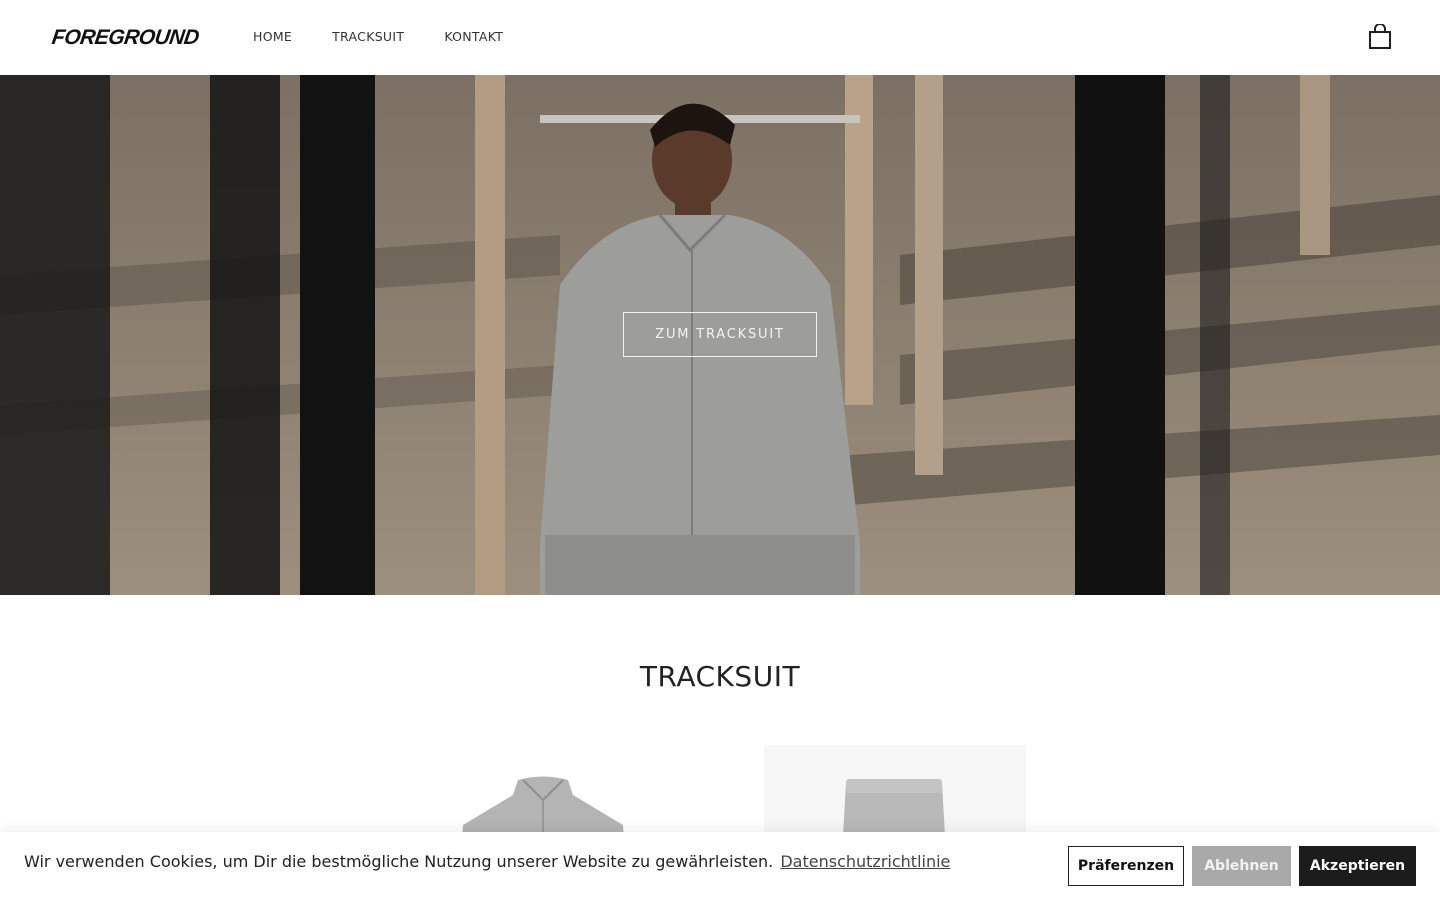  What do you see at coordinates (1380, 36) in the screenshot?
I see `shopping-bag-icon` at bounding box center [1380, 36].